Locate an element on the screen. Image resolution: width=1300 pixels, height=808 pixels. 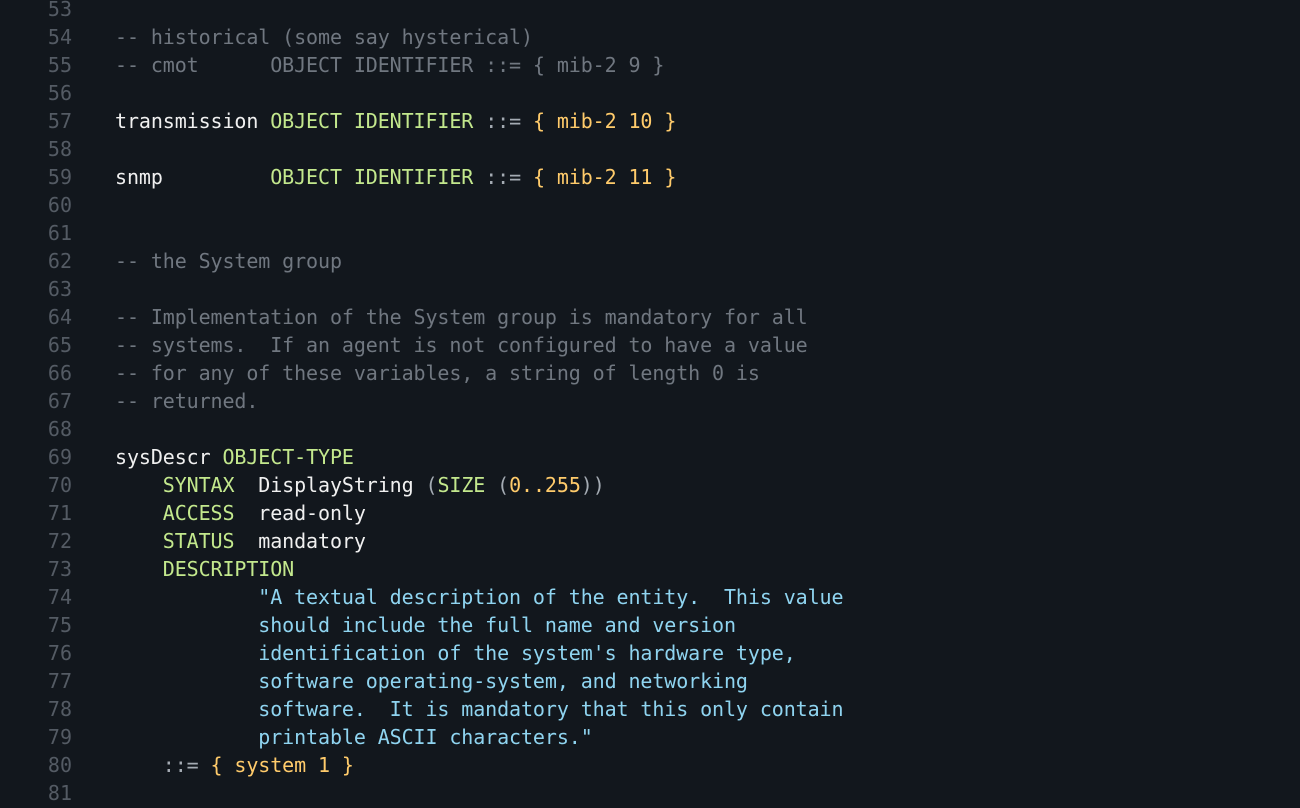
line-number: 75 is located at coordinates (59, 625).